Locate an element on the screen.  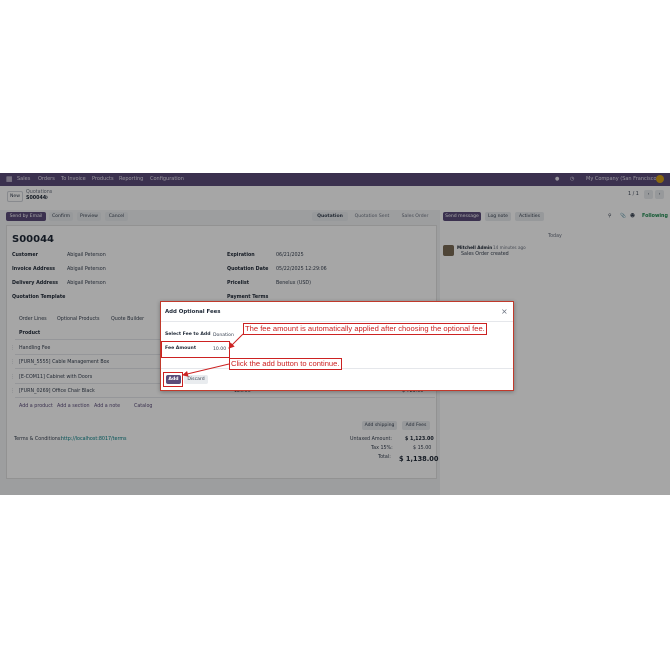
annotation-arrows is located at coordinates (213, 355).